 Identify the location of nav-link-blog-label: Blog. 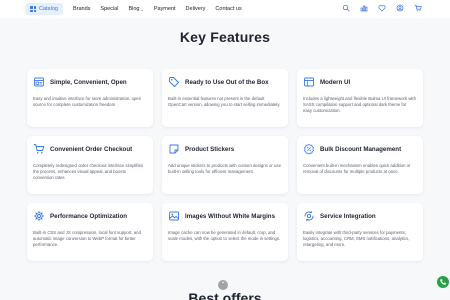
(134, 9).